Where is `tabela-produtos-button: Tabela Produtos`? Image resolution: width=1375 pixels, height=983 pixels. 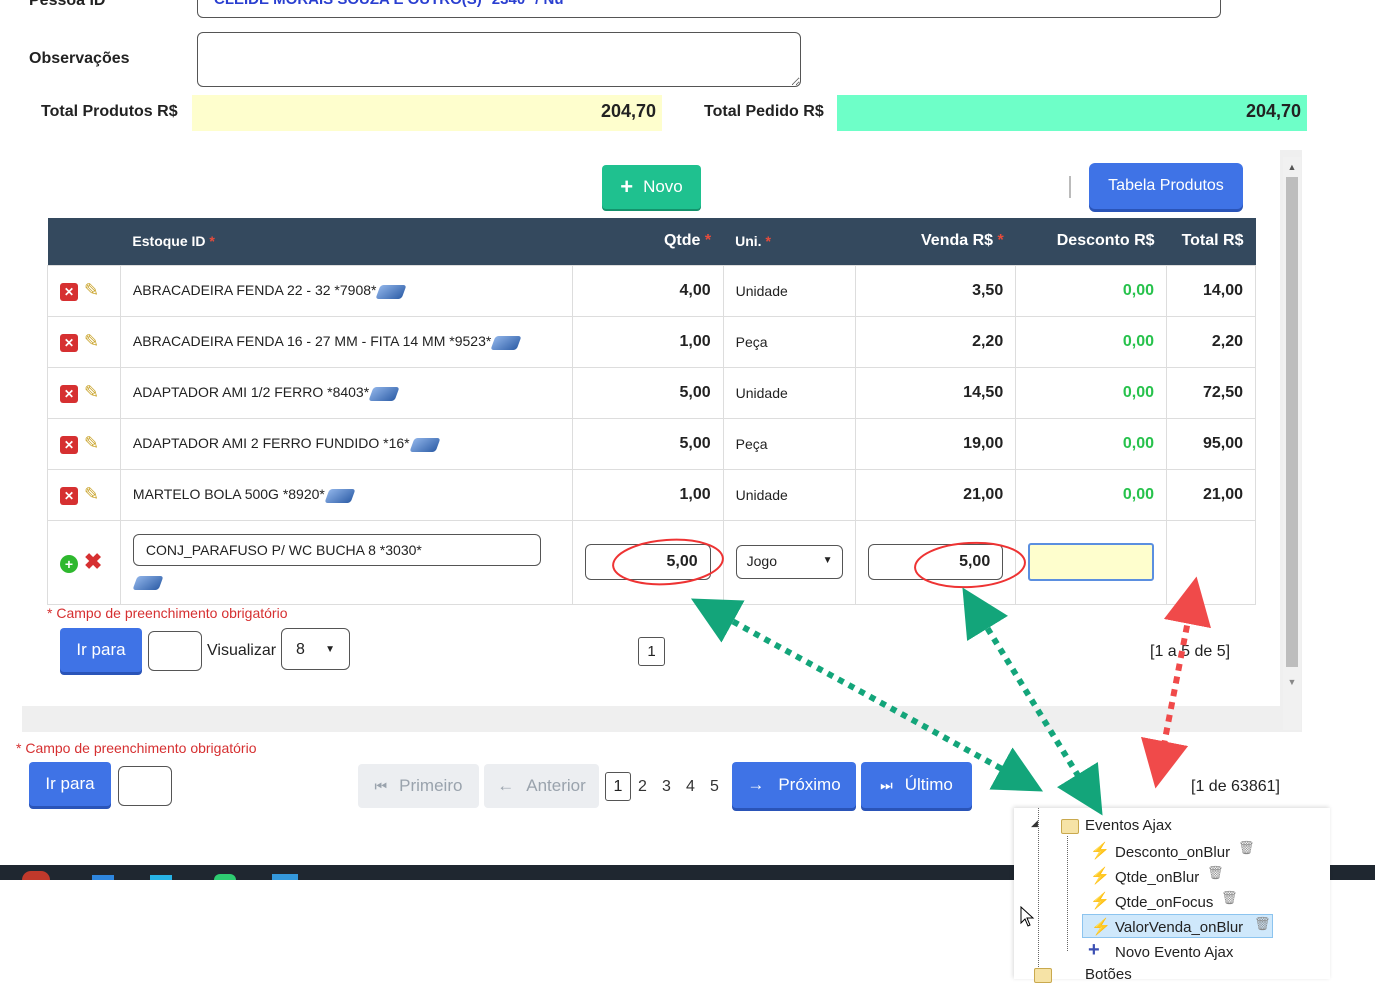 tabela-produtos-button: Tabela Produtos is located at coordinates (1166, 186).